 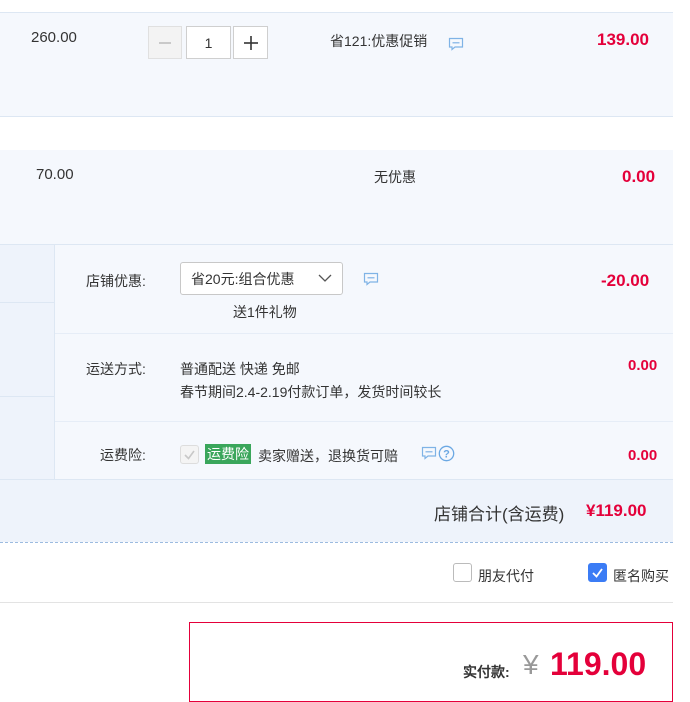 I want to click on quantity-decrease-button, so click(x=165, y=42).